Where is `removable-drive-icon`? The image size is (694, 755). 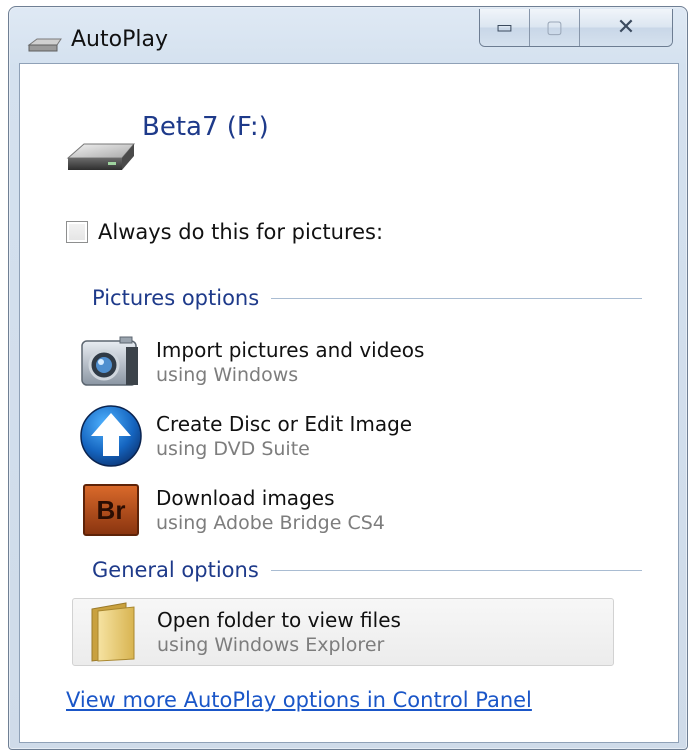
removable-drive-icon is located at coordinates (101, 156).